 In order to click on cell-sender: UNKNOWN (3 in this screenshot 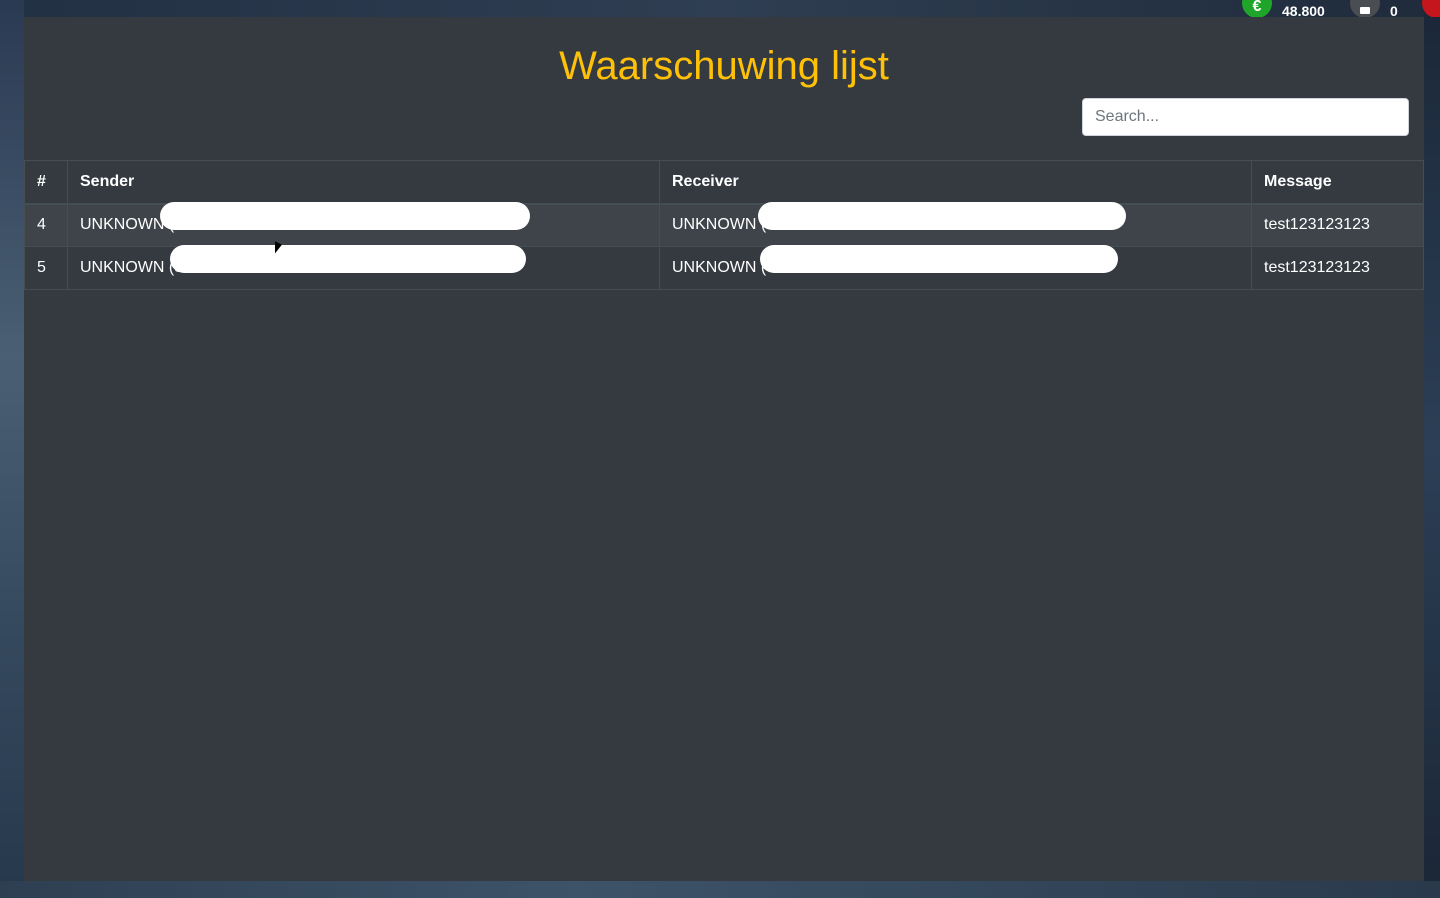, I will do `click(363, 267)`.